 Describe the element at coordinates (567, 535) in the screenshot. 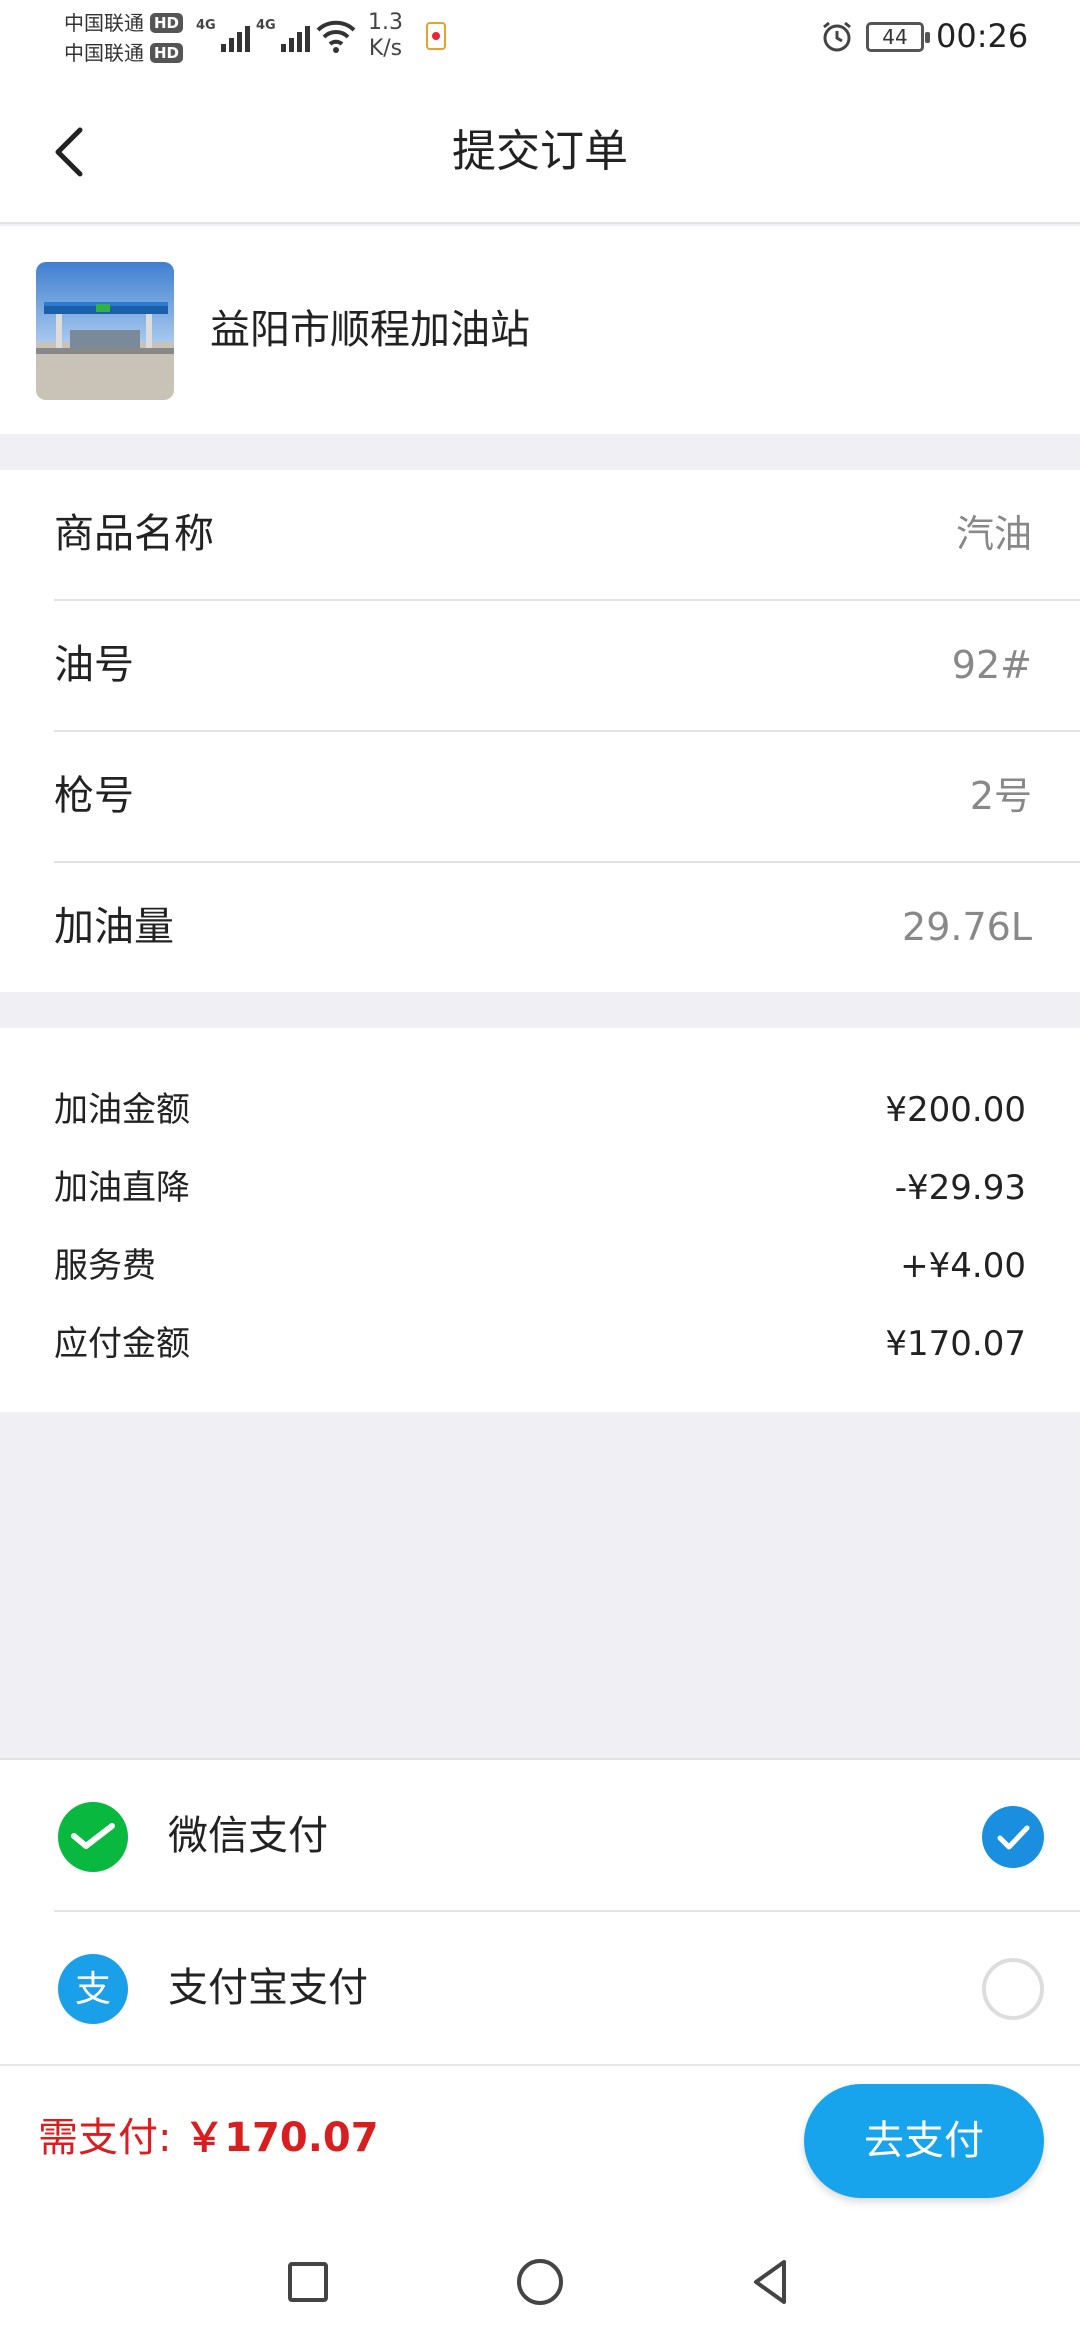

I see `product-name-row: 商品名称 汽油` at that location.